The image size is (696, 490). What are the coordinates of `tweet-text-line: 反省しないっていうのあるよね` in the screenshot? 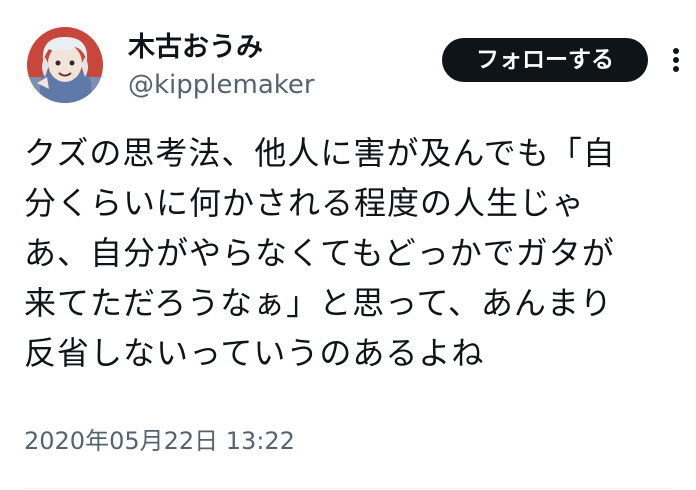 It's located at (254, 353).